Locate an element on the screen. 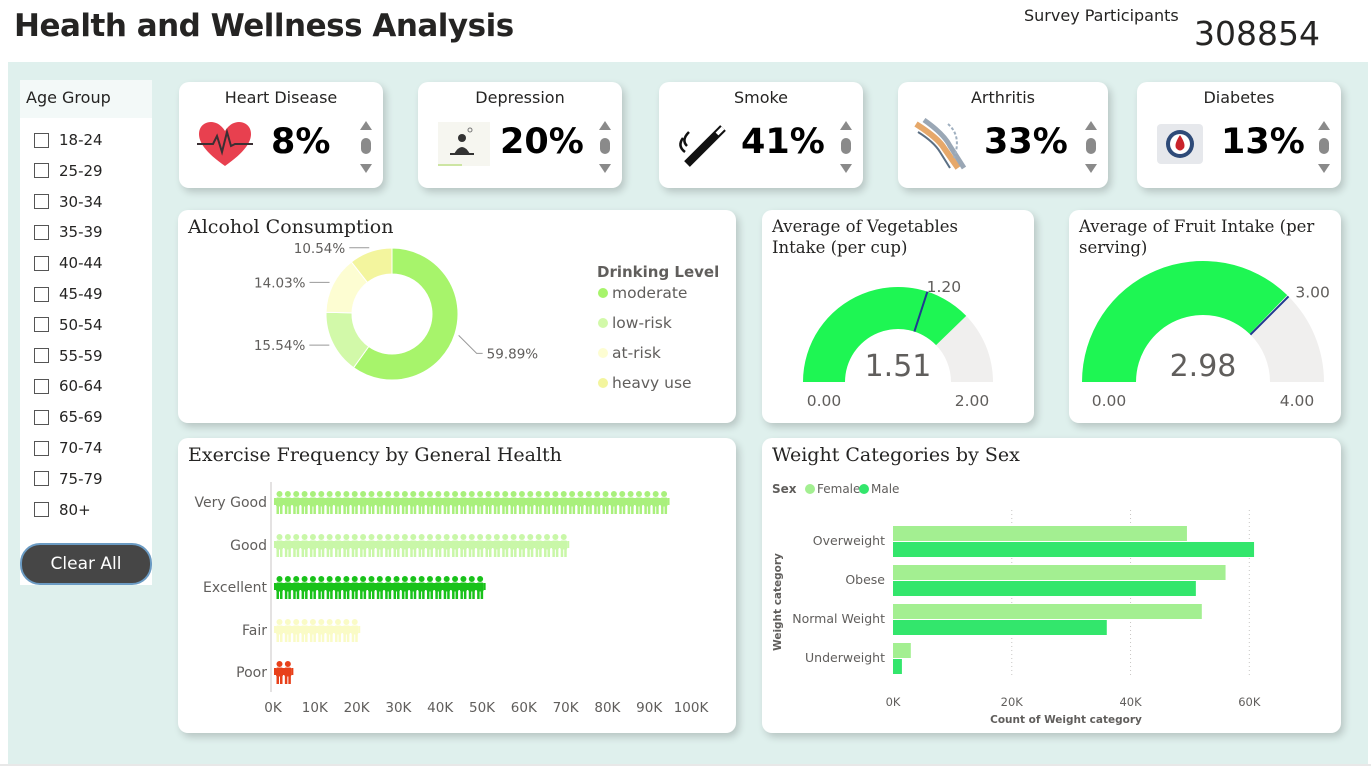  x-tick-label: 90K is located at coordinates (649, 708).